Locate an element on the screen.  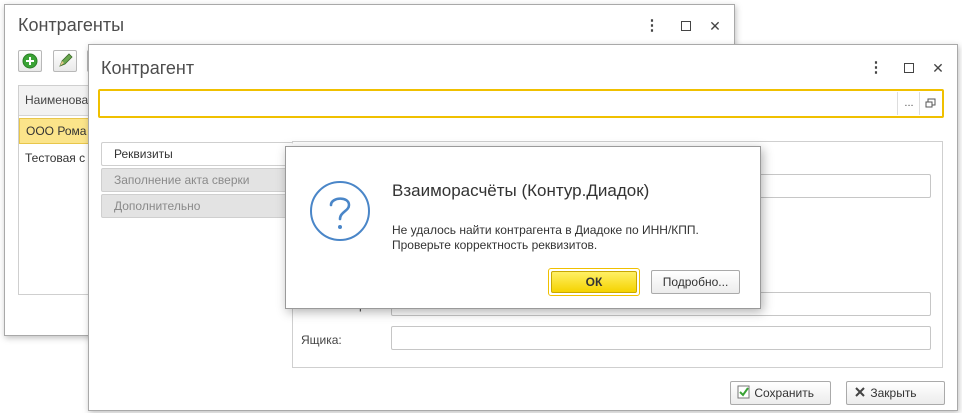
counterparties-table: Наименова ООО Рома Тестовая с is located at coordinates (54, 190).